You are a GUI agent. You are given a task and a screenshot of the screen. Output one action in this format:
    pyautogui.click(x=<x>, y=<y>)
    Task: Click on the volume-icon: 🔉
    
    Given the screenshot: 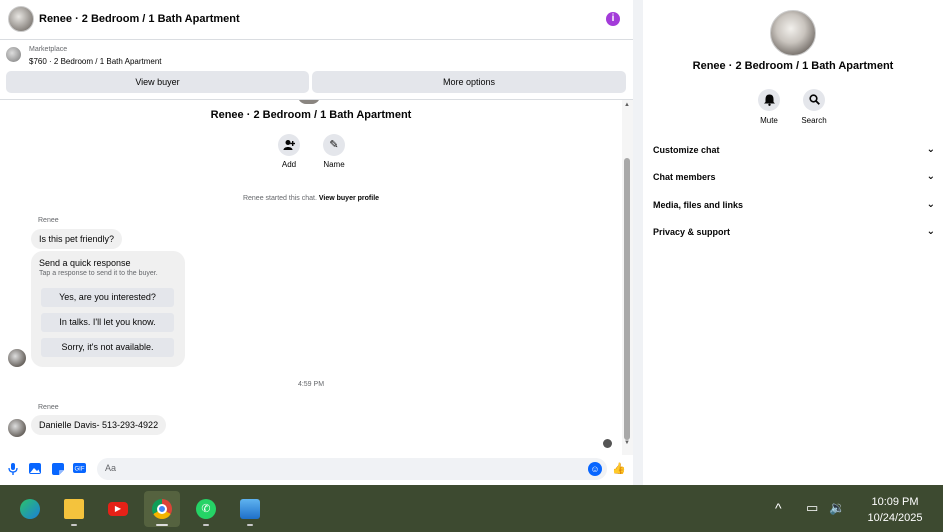 What is the action you would take?
    pyautogui.click(x=837, y=508)
    